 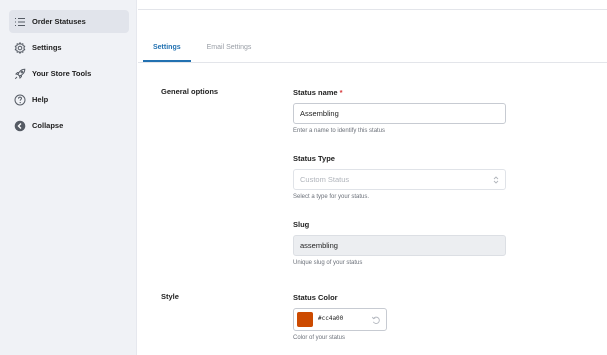 What do you see at coordinates (372, 62) in the screenshot?
I see `tabs-divider` at bounding box center [372, 62].